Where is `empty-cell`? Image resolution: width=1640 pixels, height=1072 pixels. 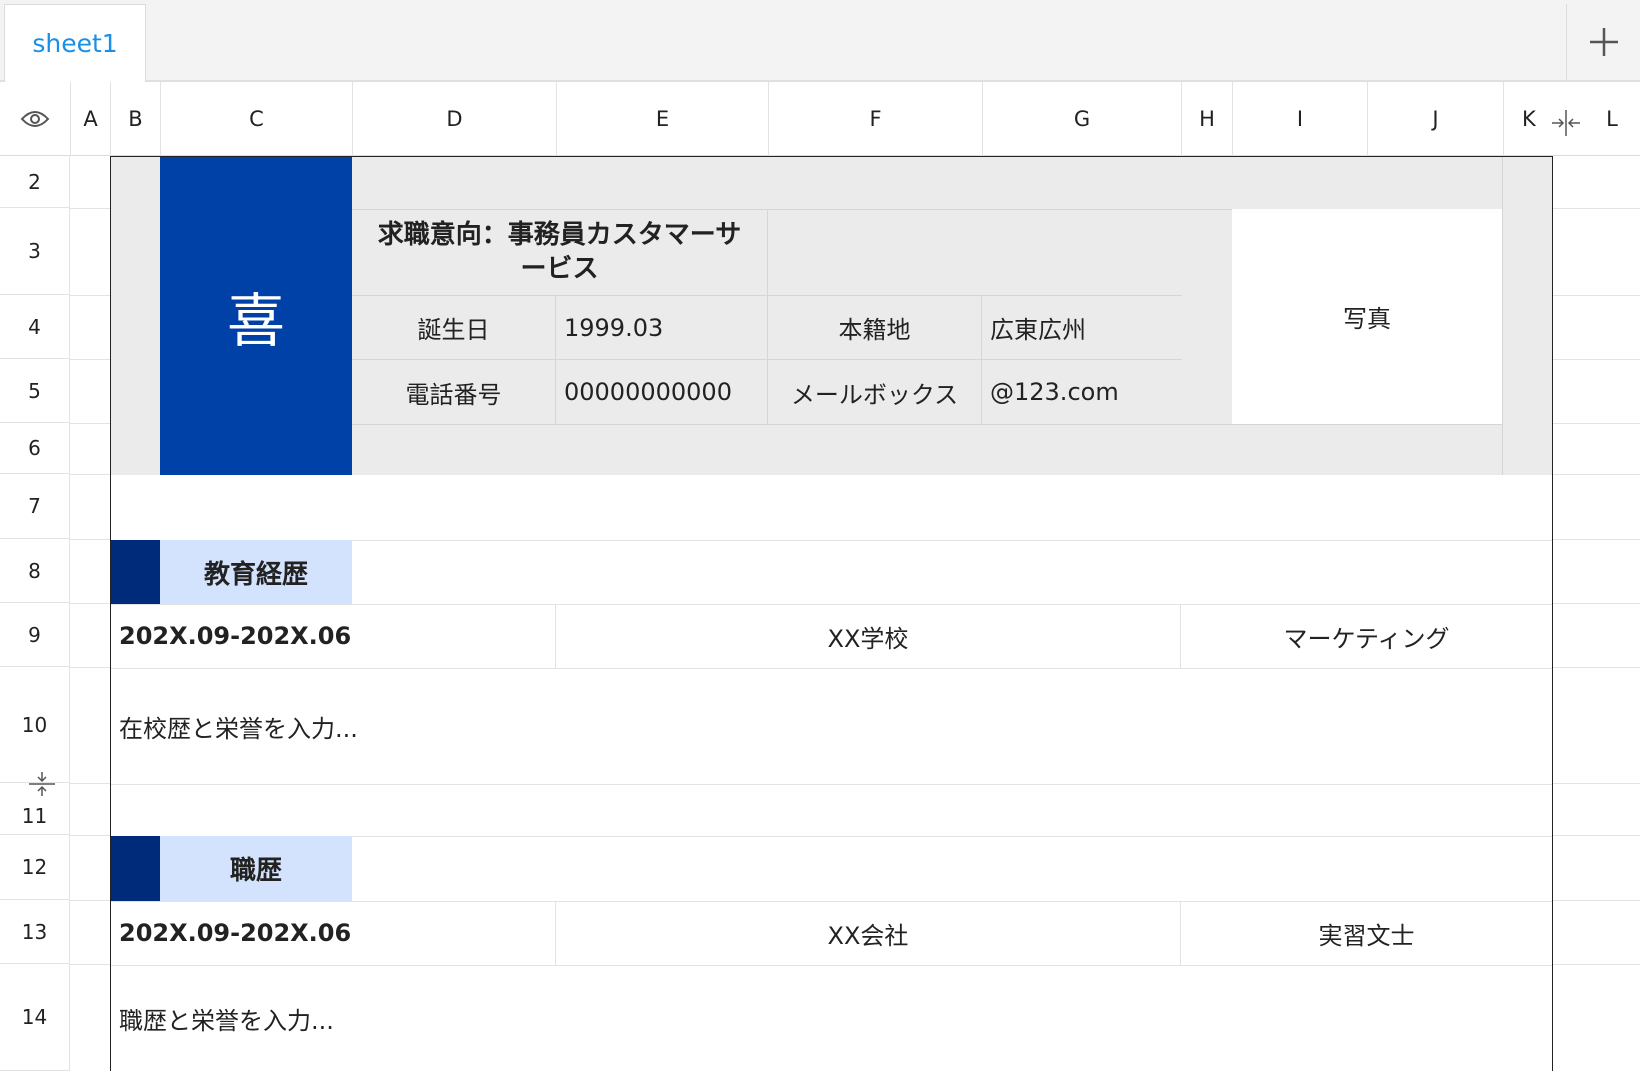 empty-cell is located at coordinates (975, 252).